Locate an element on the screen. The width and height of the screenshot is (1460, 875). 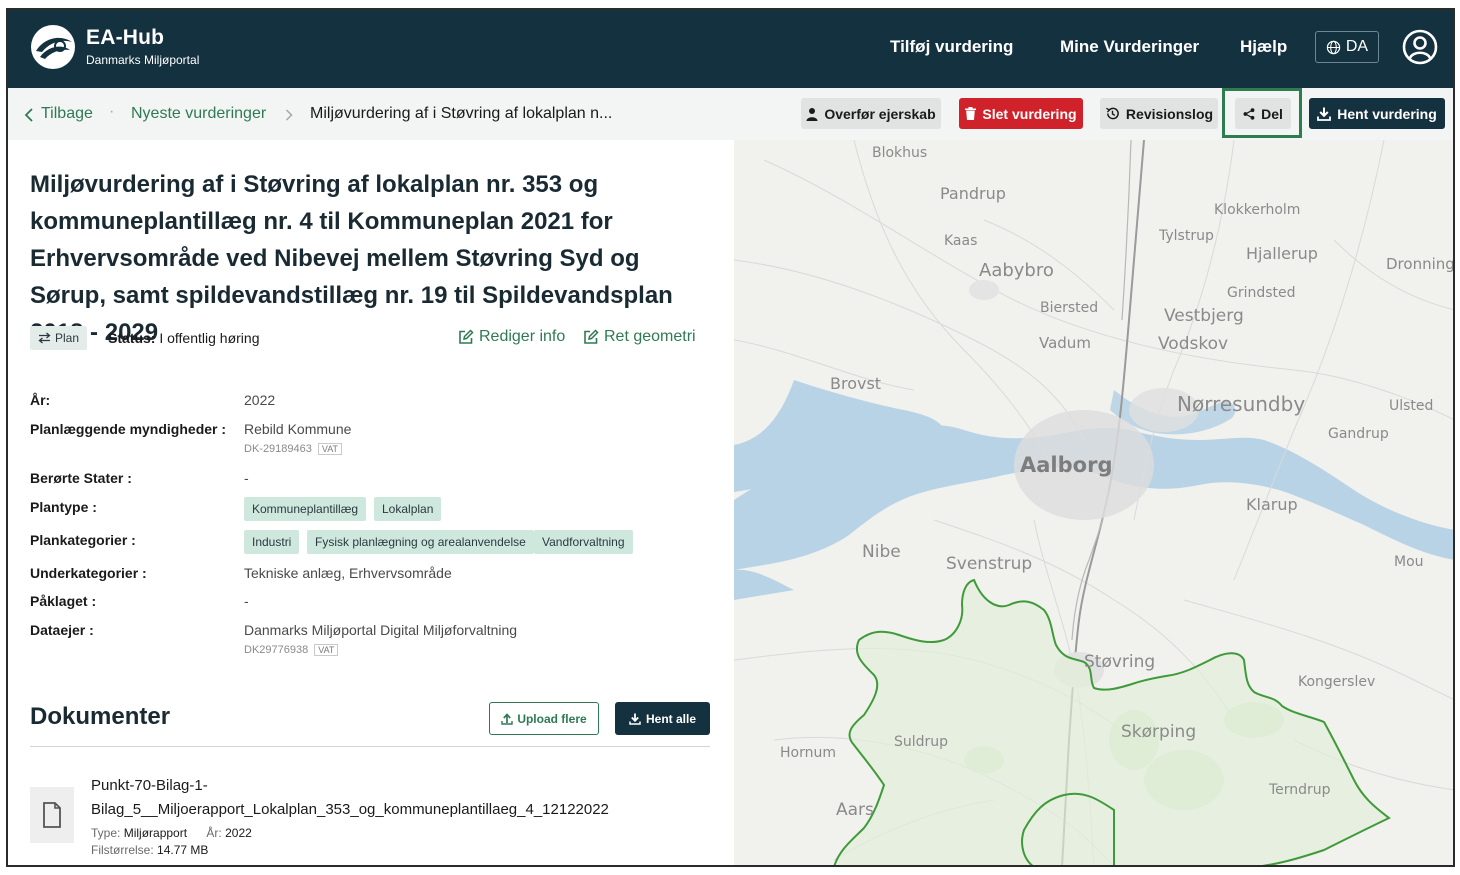
brand-title: EA-Hub is located at coordinates (125, 38).